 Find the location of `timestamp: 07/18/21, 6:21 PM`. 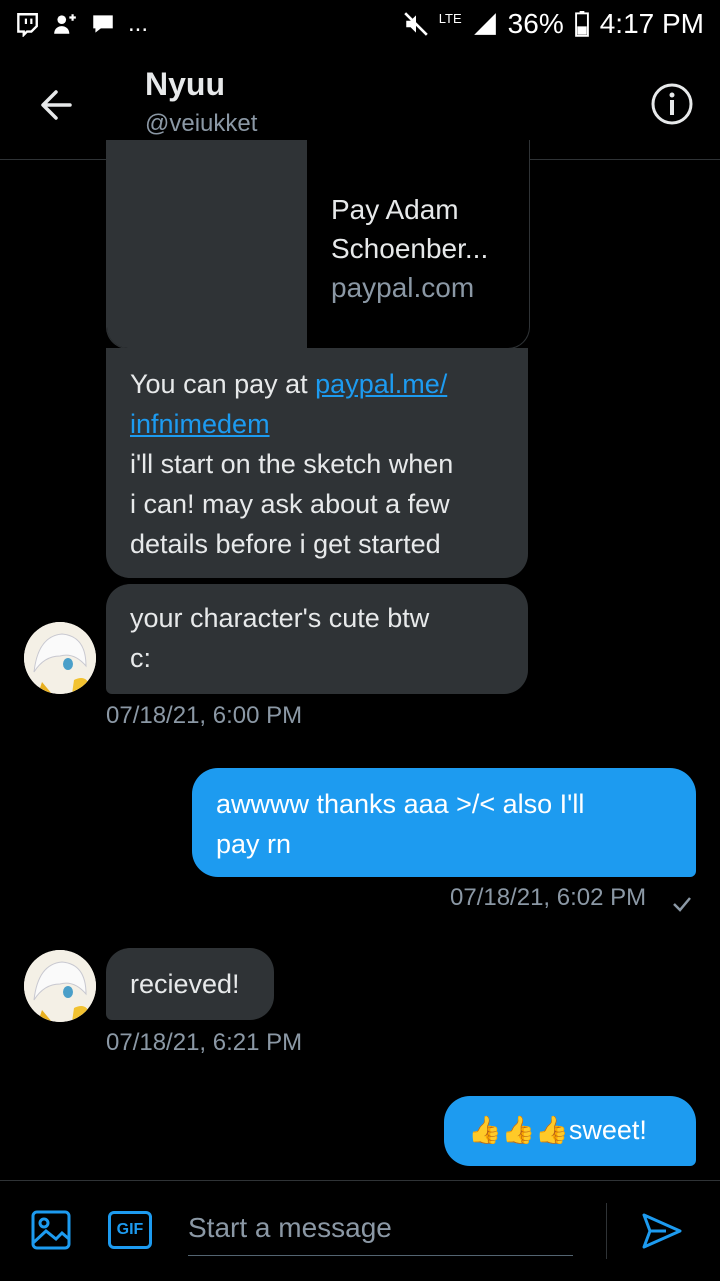

timestamp: 07/18/21, 6:21 PM is located at coordinates (204, 1042).